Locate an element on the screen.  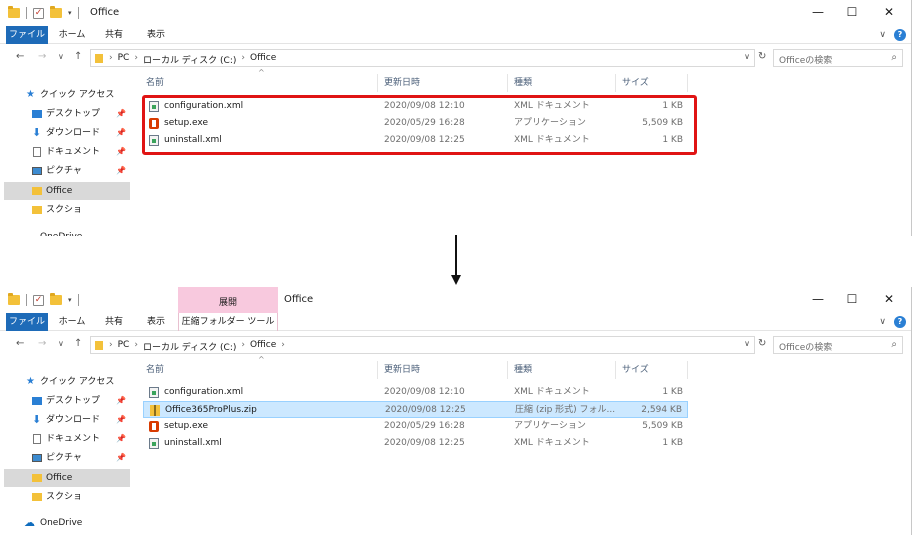
sidebar-item-label: Office is located at coordinates (59, 478).